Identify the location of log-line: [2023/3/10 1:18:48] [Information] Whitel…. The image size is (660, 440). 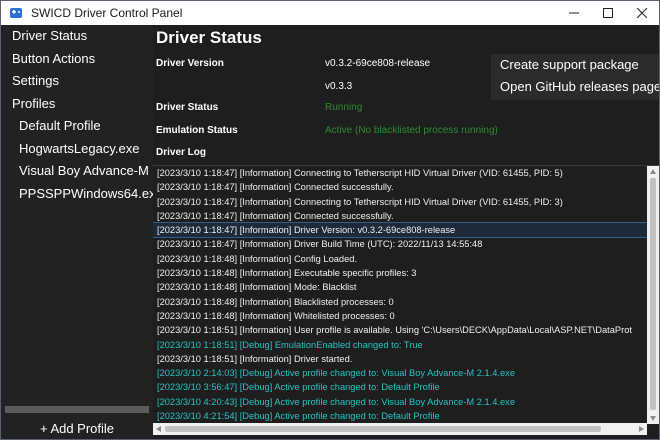
(400, 316).